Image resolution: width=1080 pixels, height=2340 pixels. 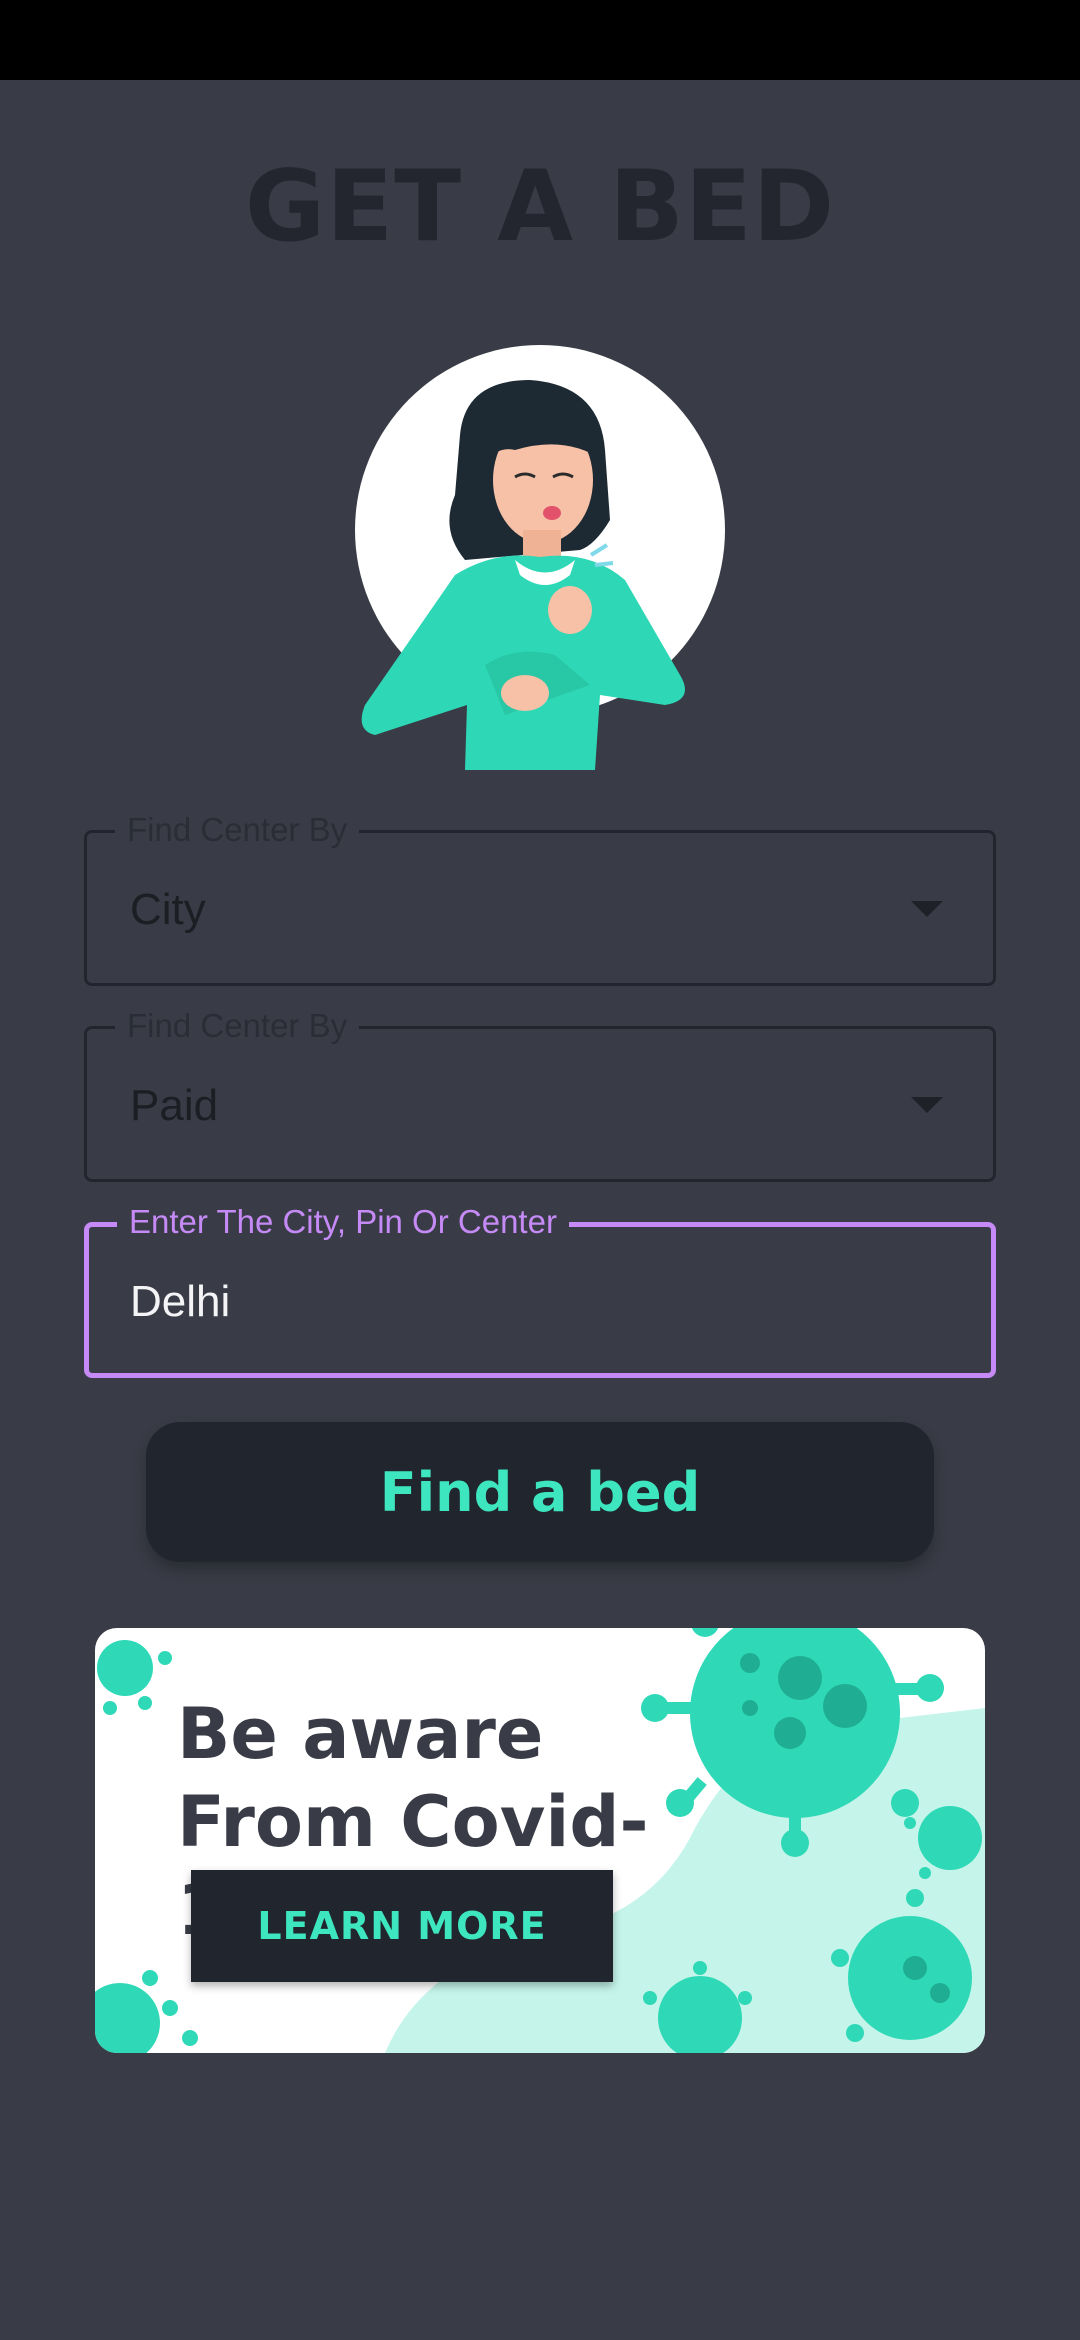 I want to click on learn-more-button: LEARN MORE, so click(x=402, y=1926).